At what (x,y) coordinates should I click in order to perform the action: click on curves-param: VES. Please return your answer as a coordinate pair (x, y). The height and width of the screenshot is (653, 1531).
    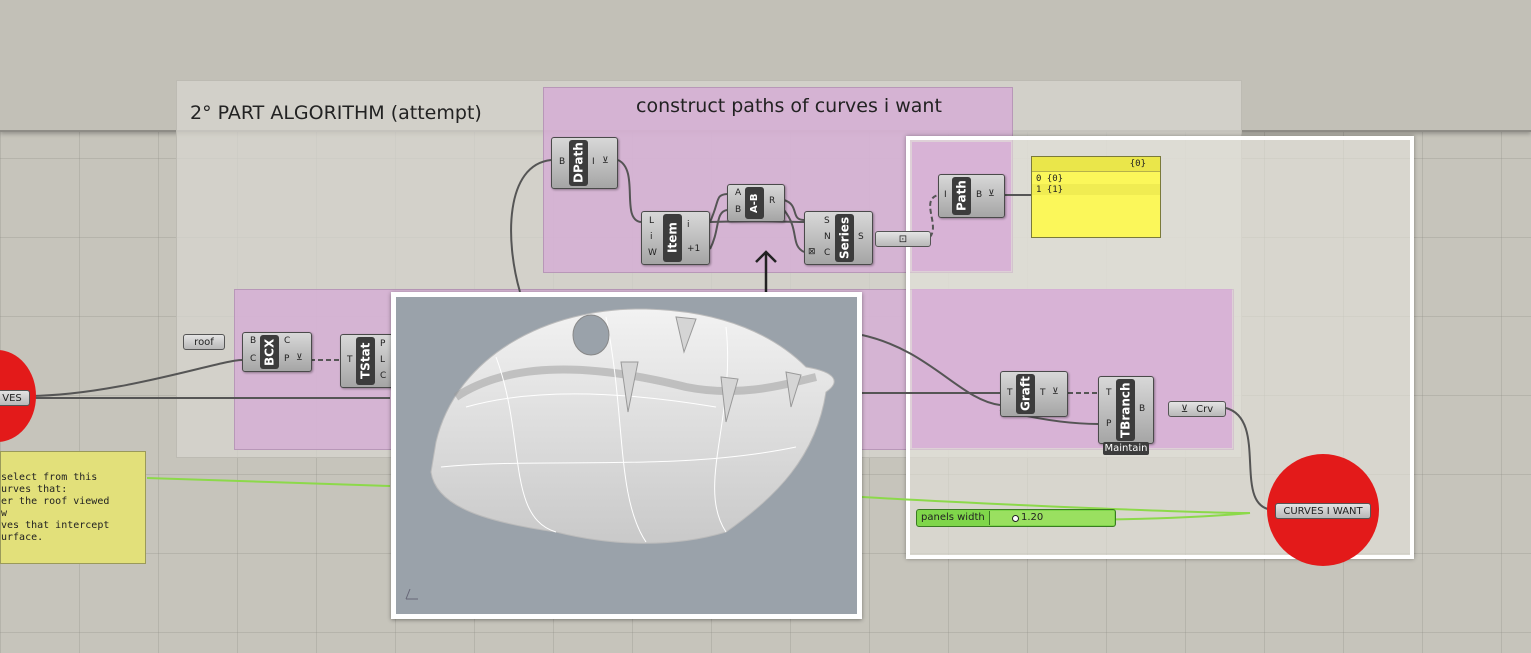
    Looking at the image, I should click on (15, 398).